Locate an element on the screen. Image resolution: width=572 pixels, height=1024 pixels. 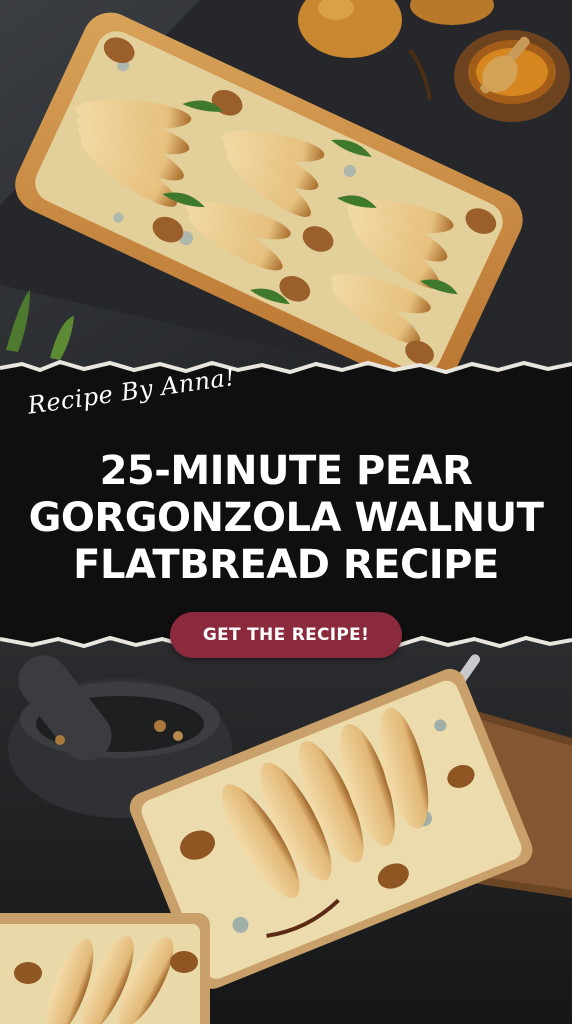
get-recipe-button: GET THE RECIPE! is located at coordinates (286, 635).